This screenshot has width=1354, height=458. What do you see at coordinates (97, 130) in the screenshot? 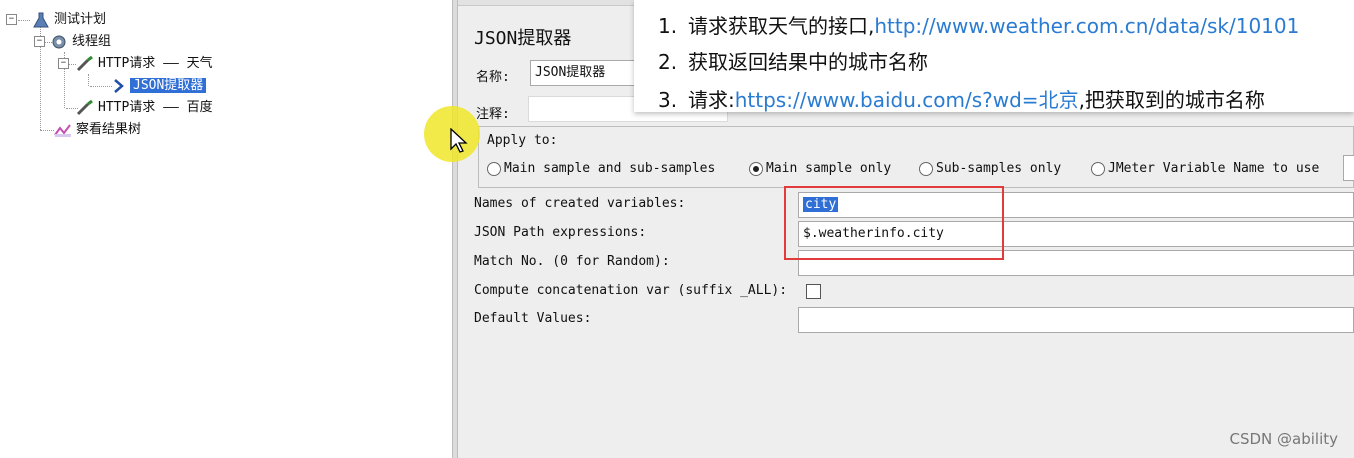
I see `tree-node-results-tree: 察看结果树` at bounding box center [97, 130].